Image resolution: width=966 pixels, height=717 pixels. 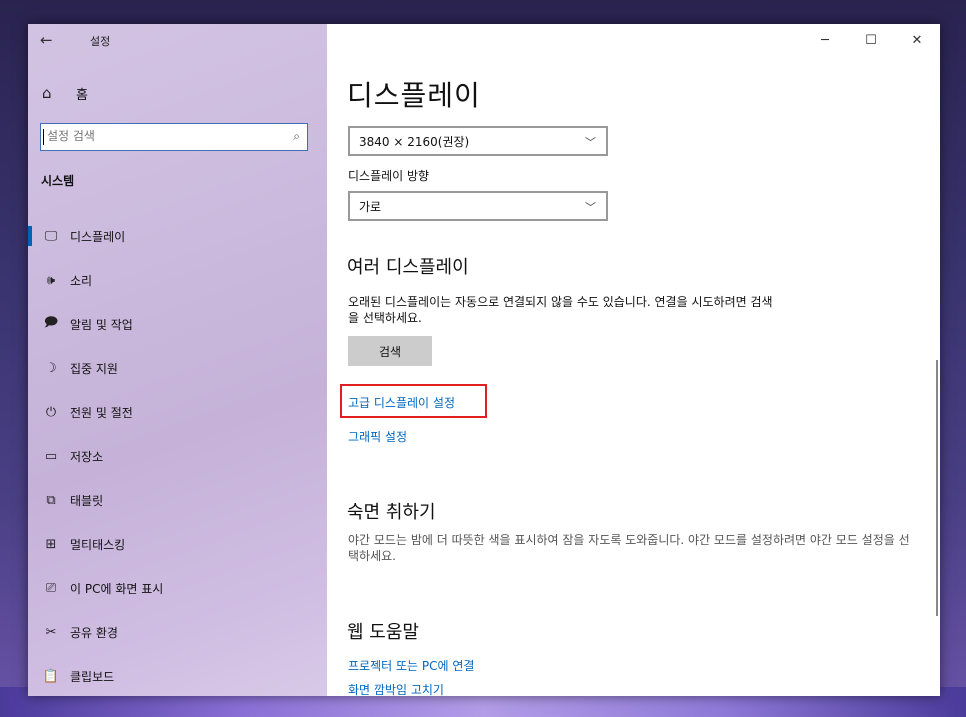 I want to click on tablet-icon: ⧉, so click(x=51, y=500).